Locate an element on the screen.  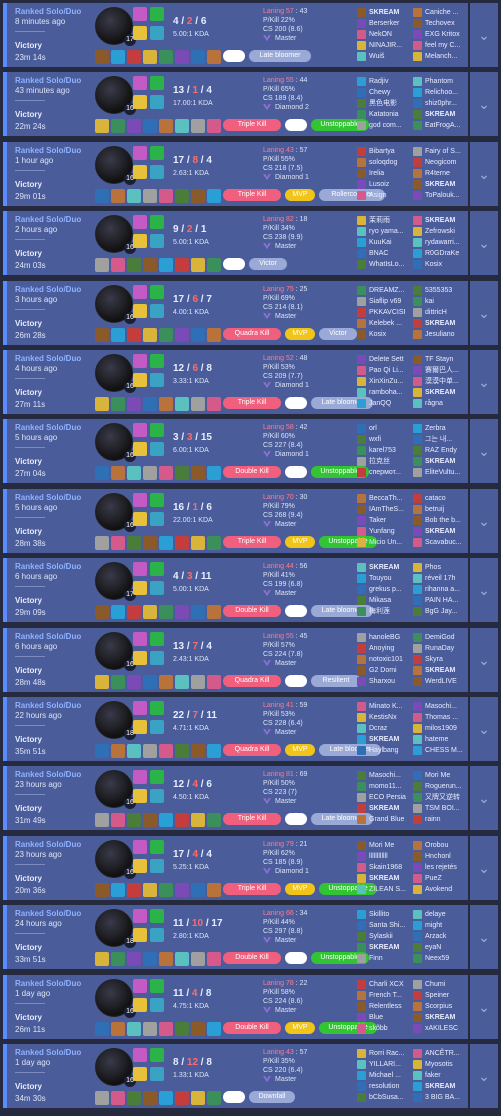
player-name: Grand Blue is located at coordinates (386, 819).